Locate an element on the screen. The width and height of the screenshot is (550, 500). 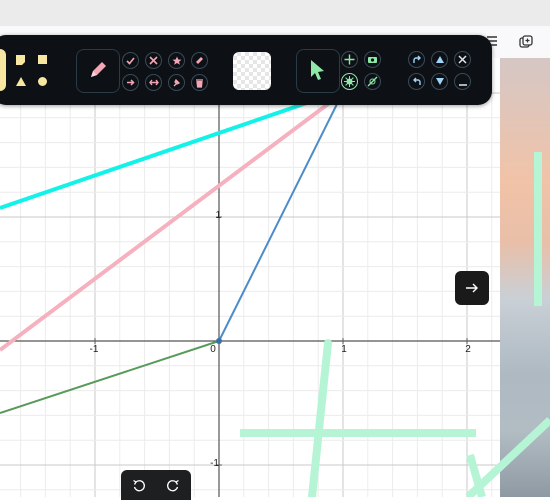
color-swatch is located at coordinates (252, 71).